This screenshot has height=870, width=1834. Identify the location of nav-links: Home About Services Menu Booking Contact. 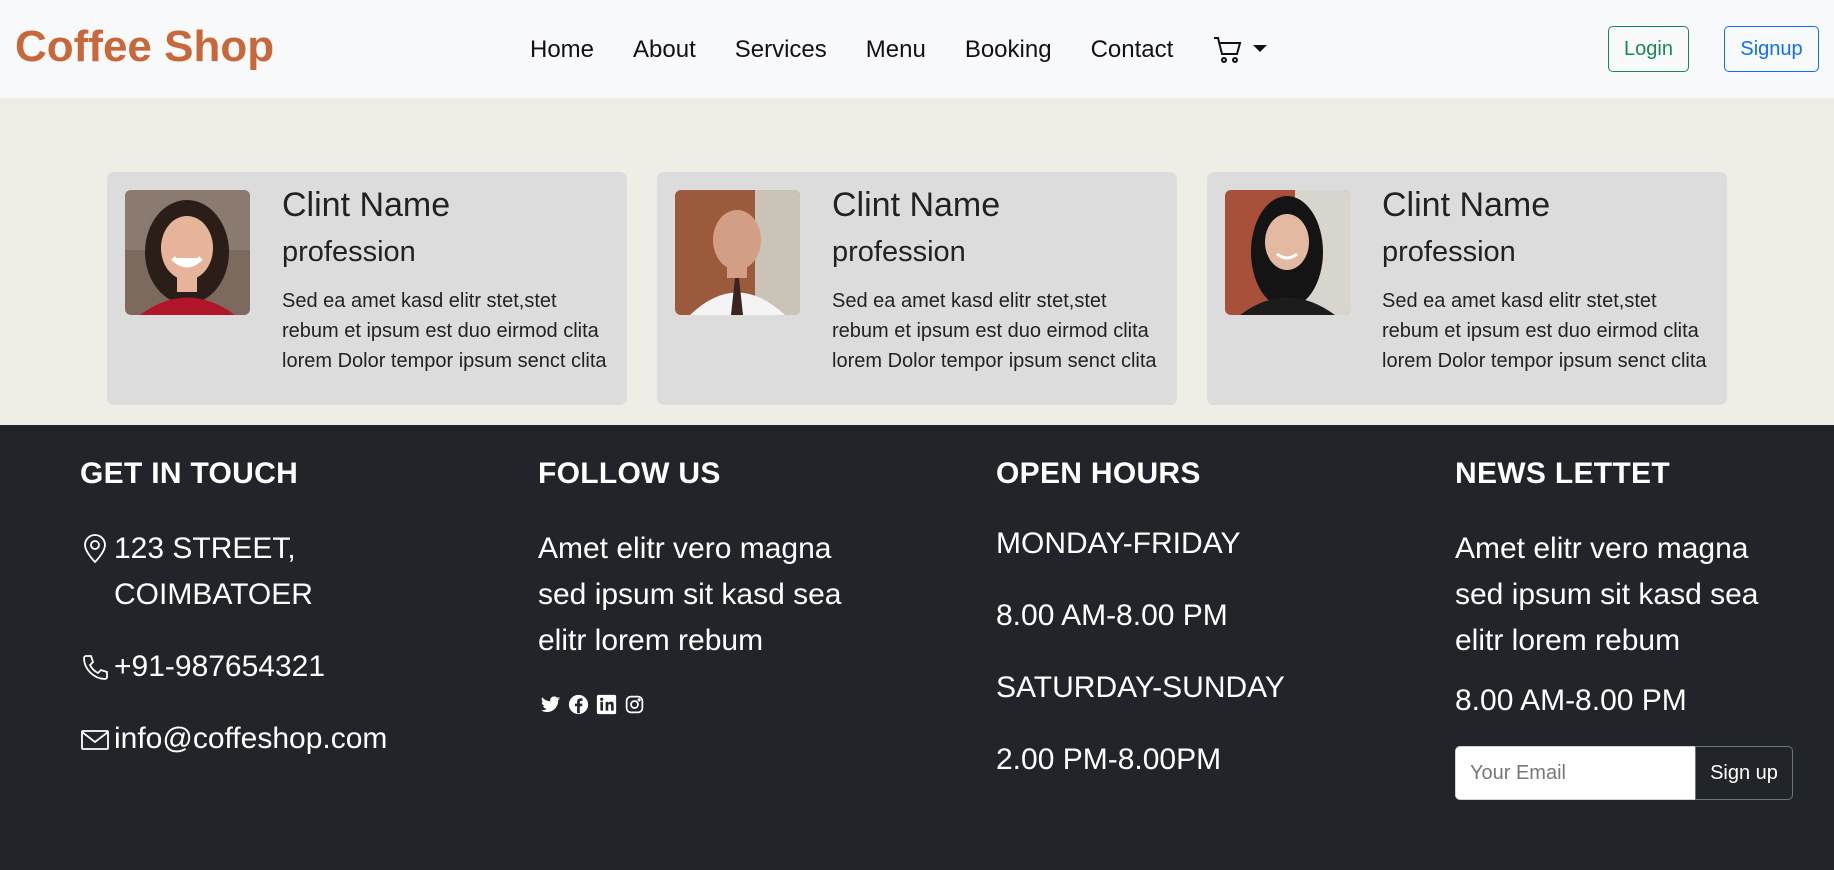
(899, 50).